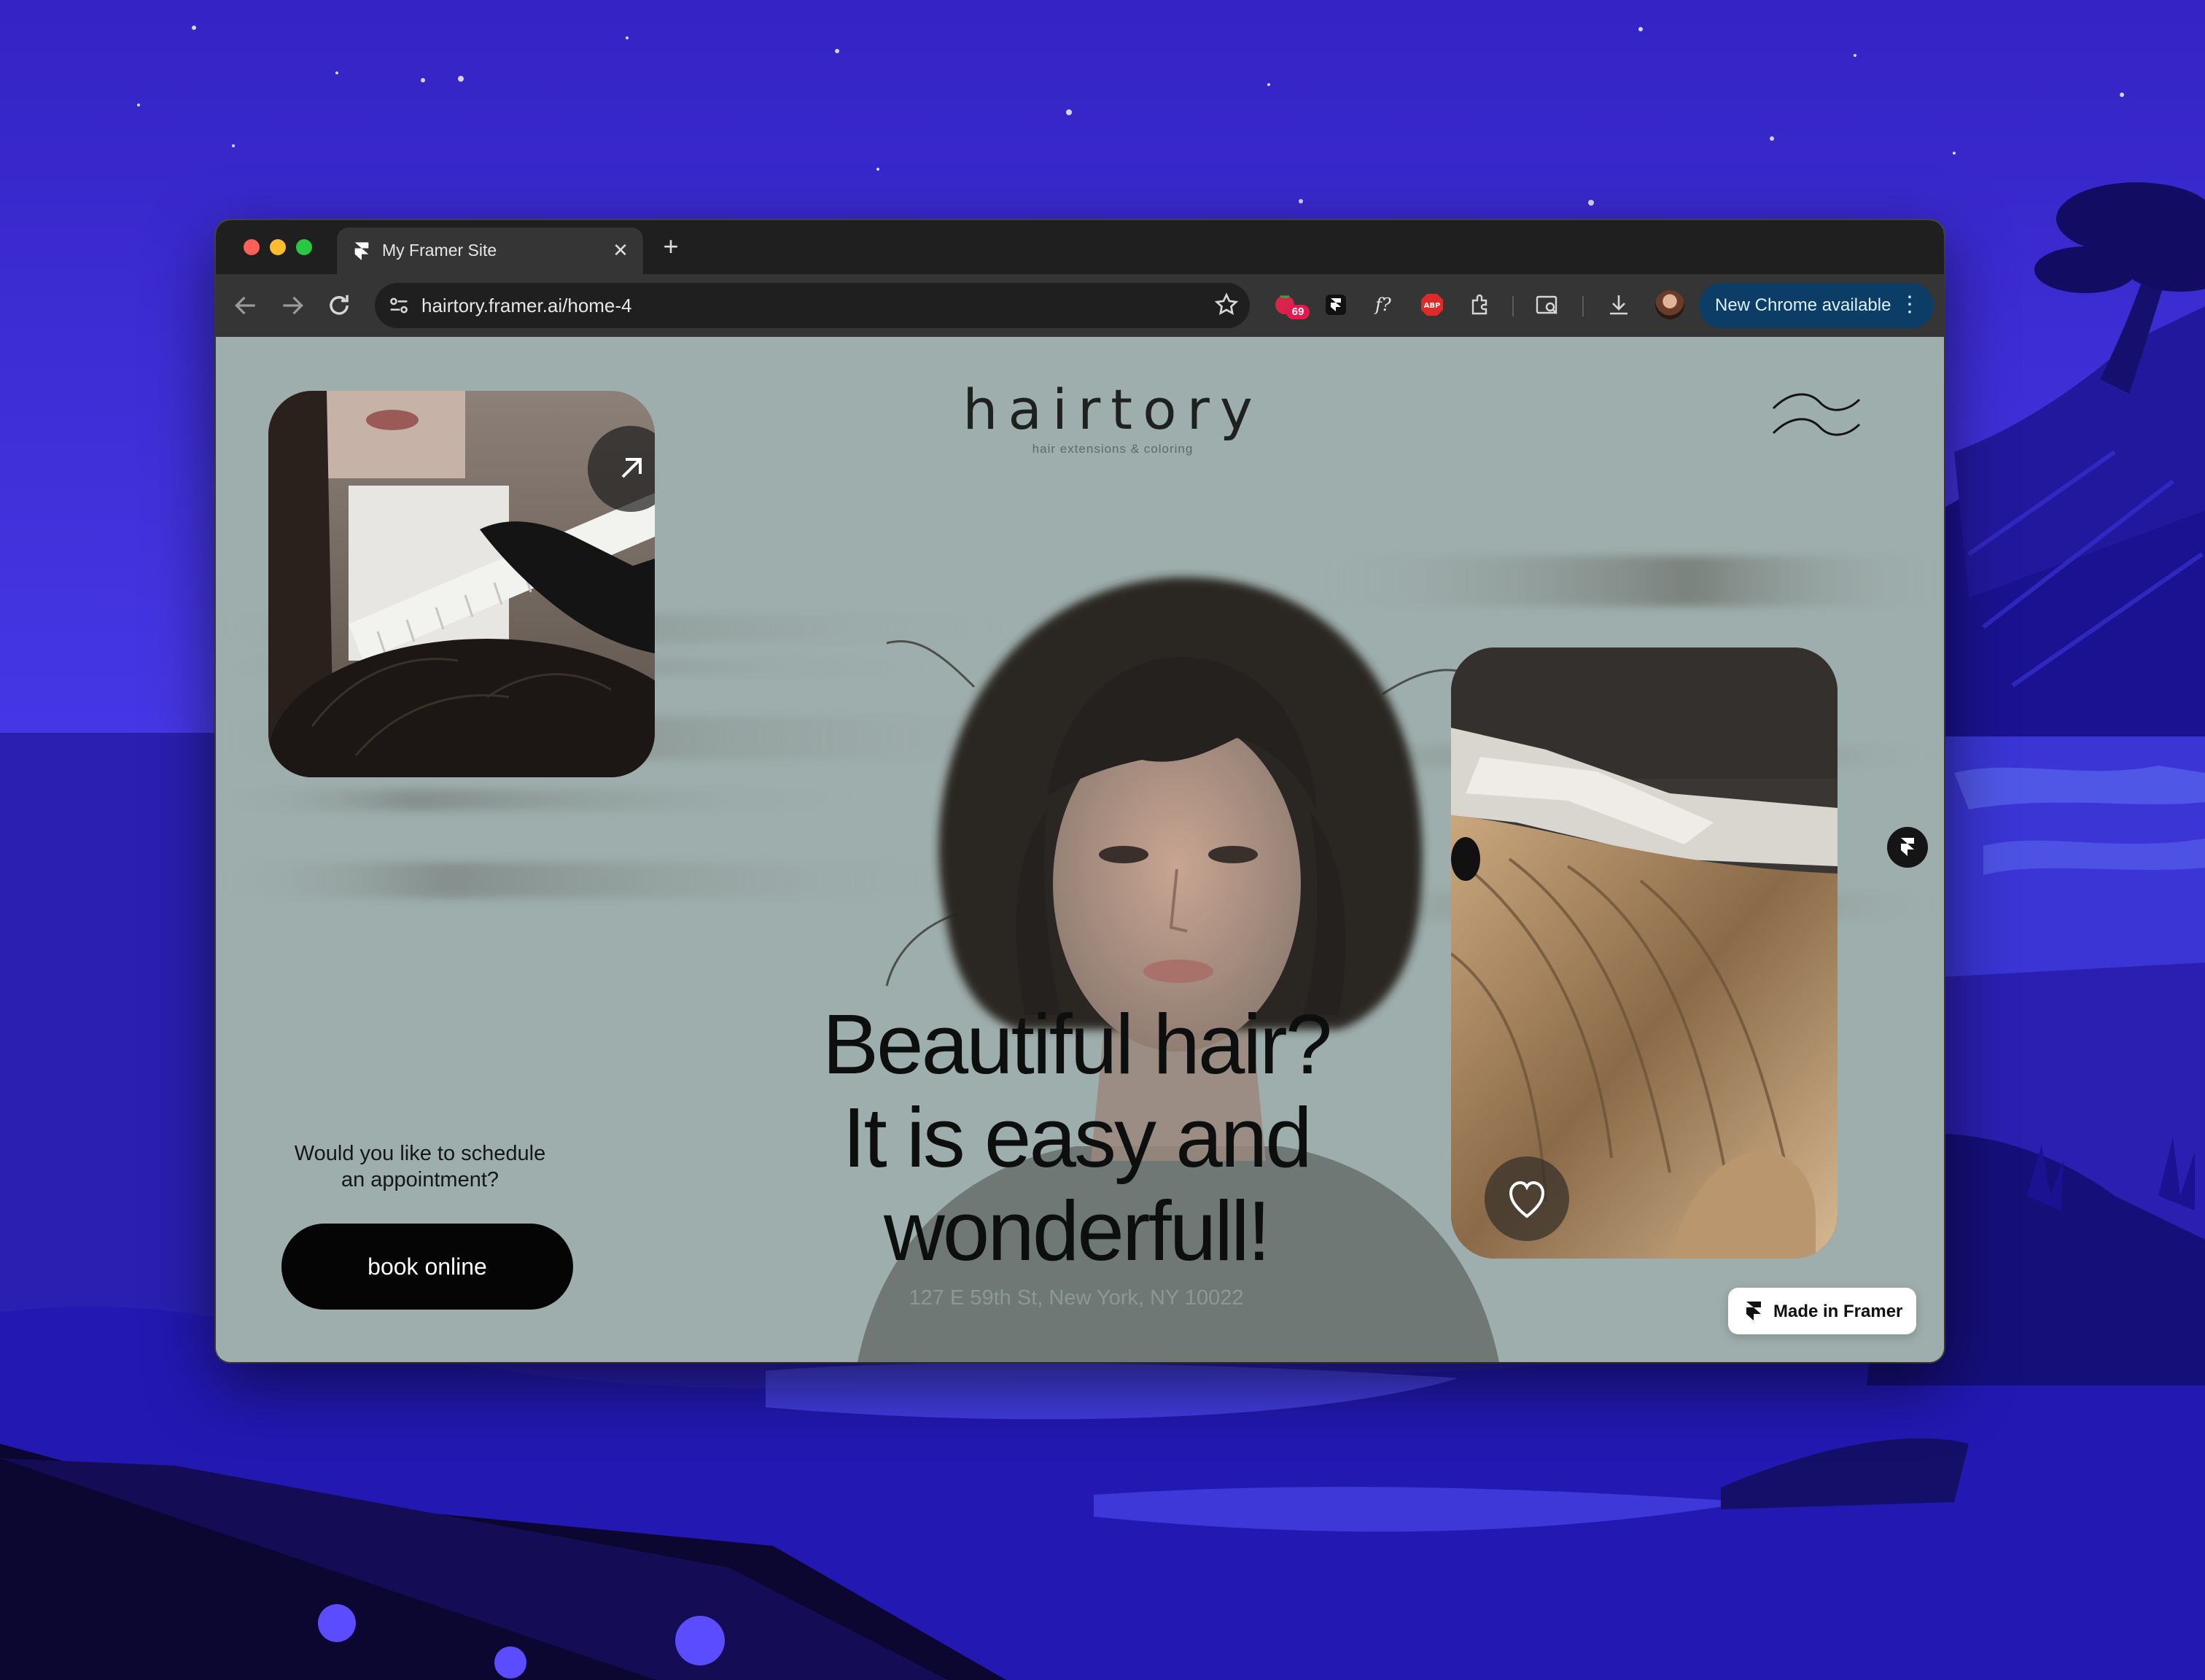 The image size is (2205, 1680). Describe the element at coordinates (1547, 304) in the screenshot. I see `tab-search-icon` at that location.